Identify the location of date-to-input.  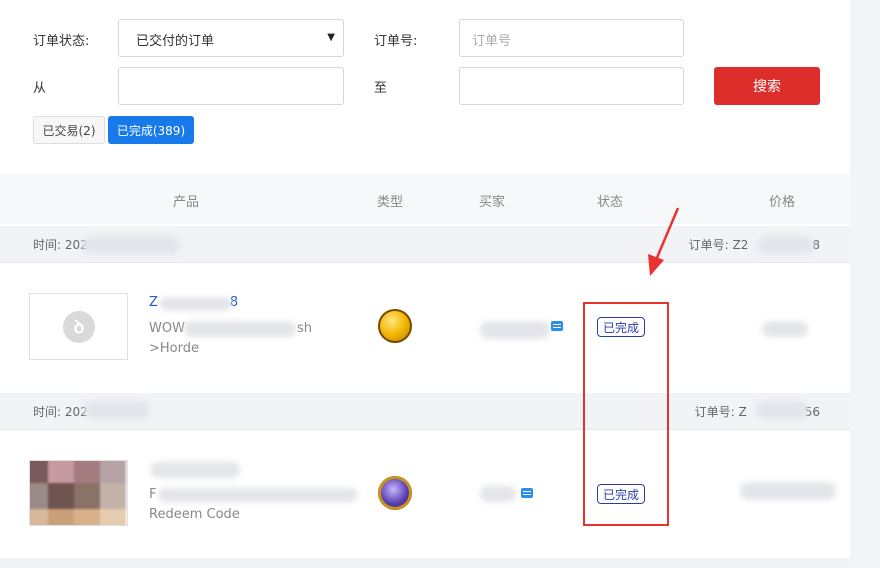
(571, 86).